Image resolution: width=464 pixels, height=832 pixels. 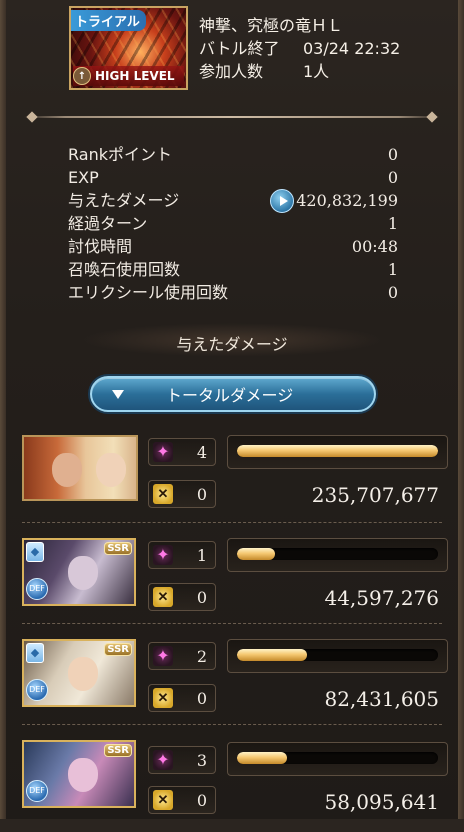 What do you see at coordinates (271, 25) in the screenshot?
I see `quest-name-text: 神撃、究極の竜ＨＬ` at bounding box center [271, 25].